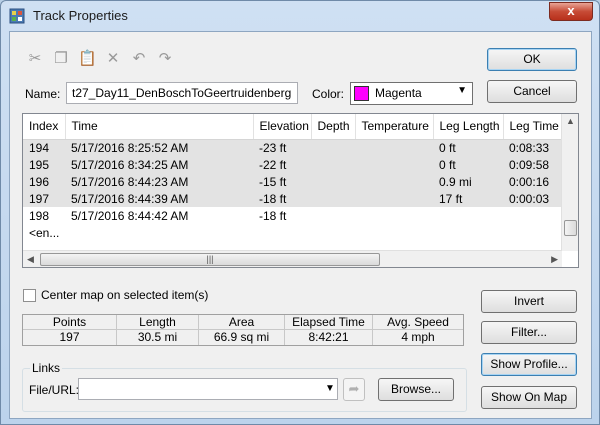 The image size is (600, 425). I want to click on redo-icon: ↷, so click(165, 59).